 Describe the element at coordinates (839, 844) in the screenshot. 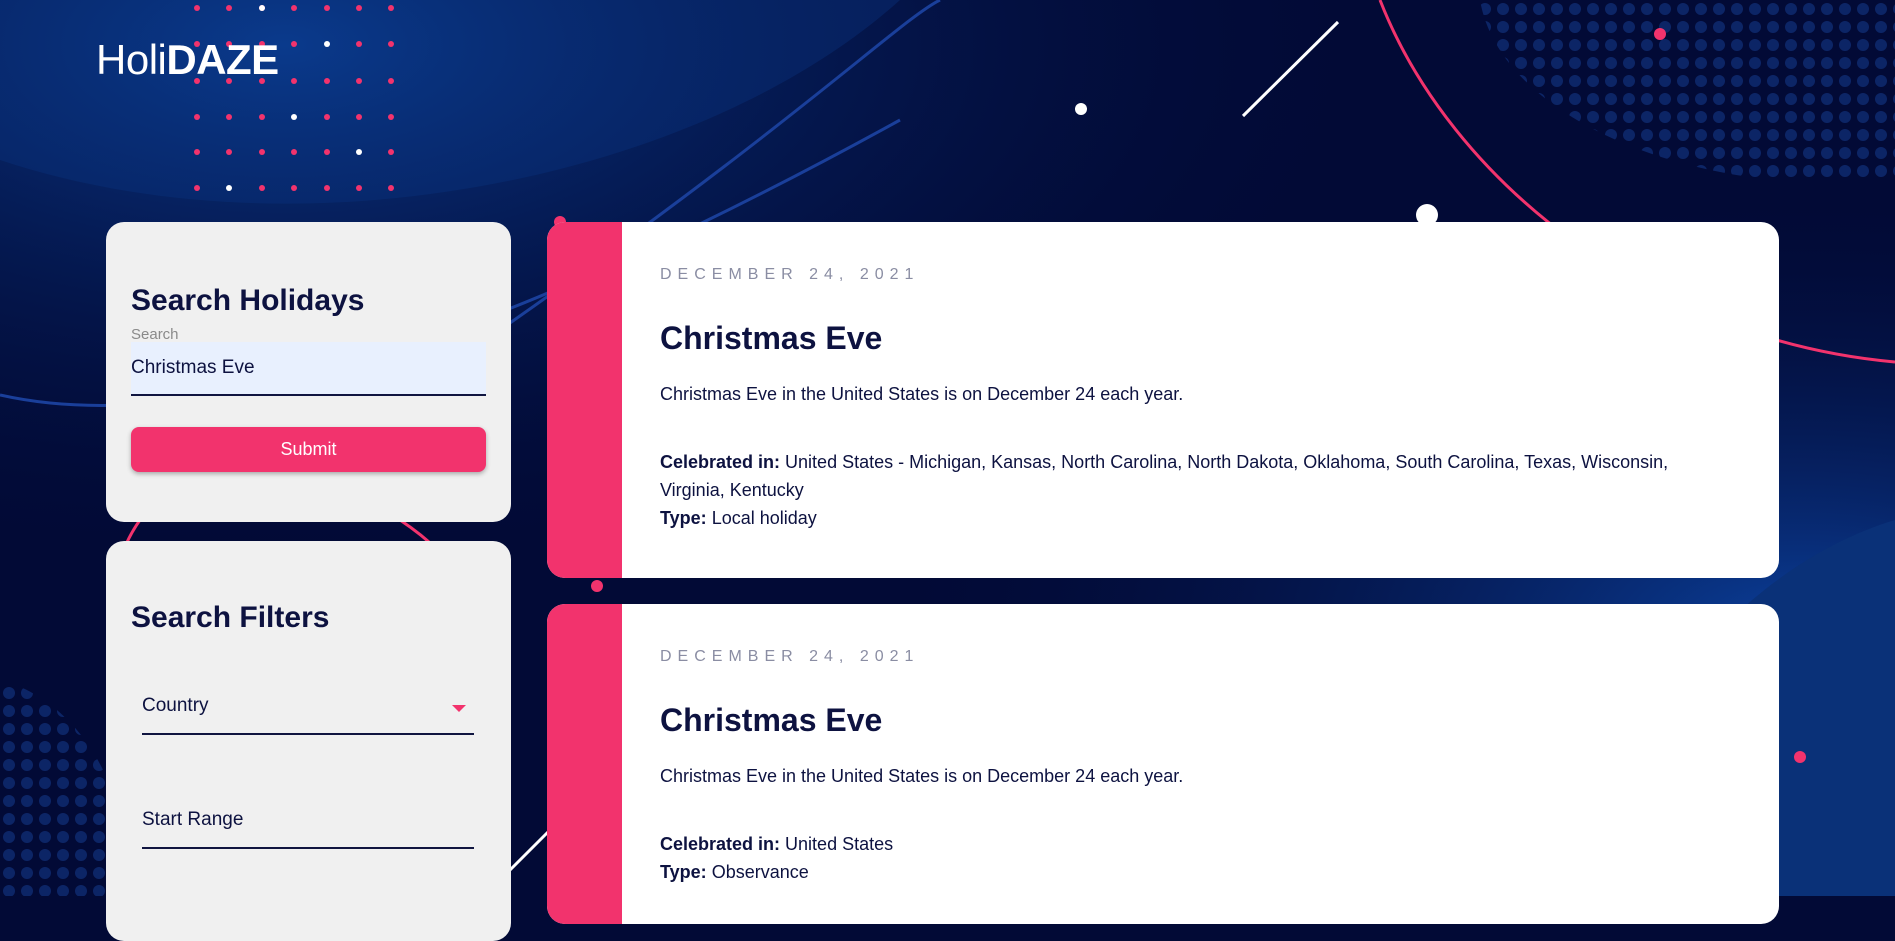

I see `celebrated-in-value: United States` at that location.